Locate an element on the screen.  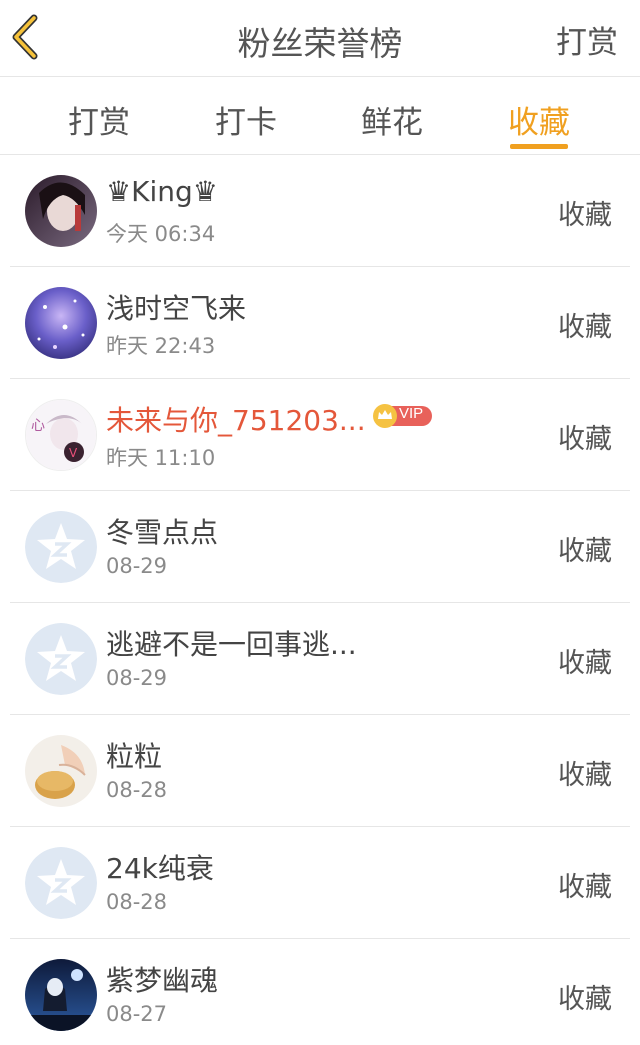
svg-text: 心 is located at coordinates (38, 426).